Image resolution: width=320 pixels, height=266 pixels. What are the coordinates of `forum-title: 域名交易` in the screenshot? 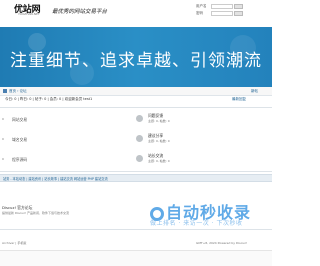 It's located at (19, 140).